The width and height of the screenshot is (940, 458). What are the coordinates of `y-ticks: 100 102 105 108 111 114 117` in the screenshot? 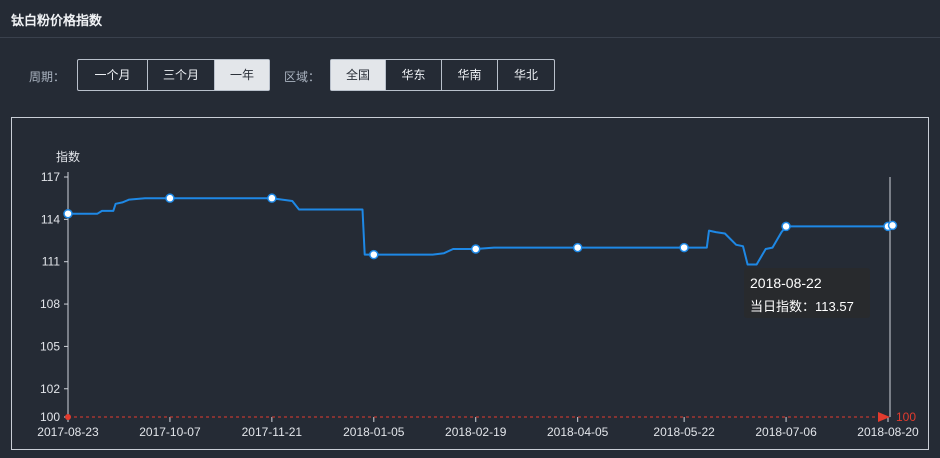 It's located at (54, 297).